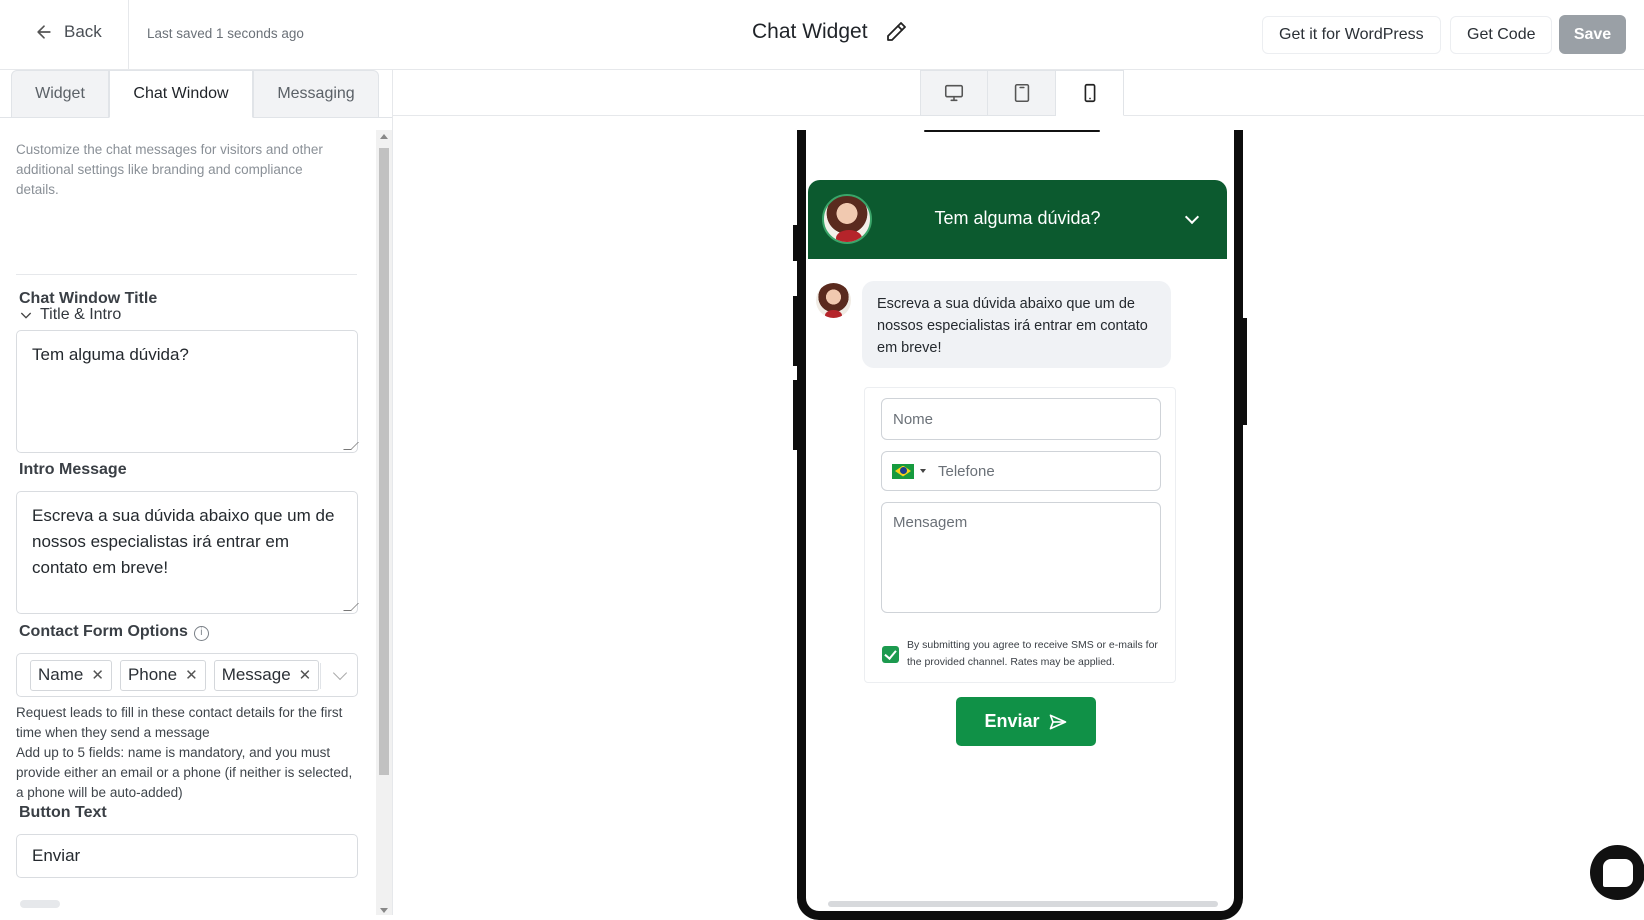 The width and height of the screenshot is (1644, 920). I want to click on device-switcher, so click(1022, 93).